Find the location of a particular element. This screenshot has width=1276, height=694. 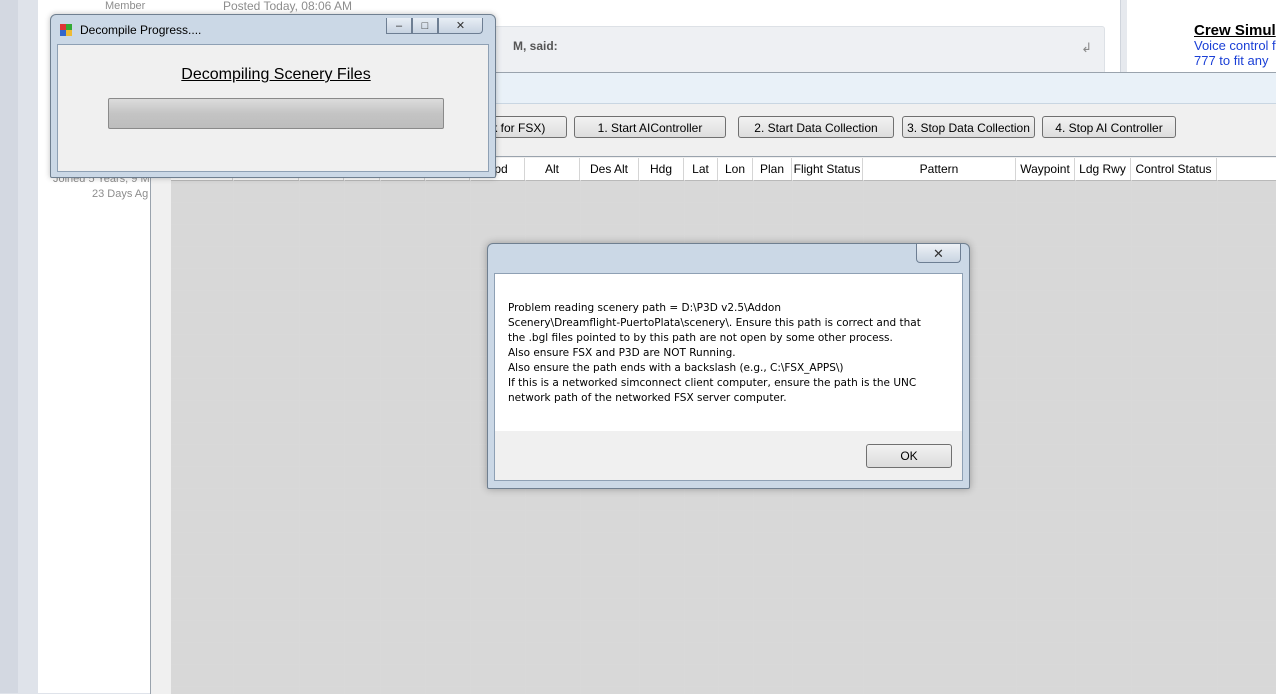

stop-data-collection-button: 3. Stop Data Collection is located at coordinates (968, 127).